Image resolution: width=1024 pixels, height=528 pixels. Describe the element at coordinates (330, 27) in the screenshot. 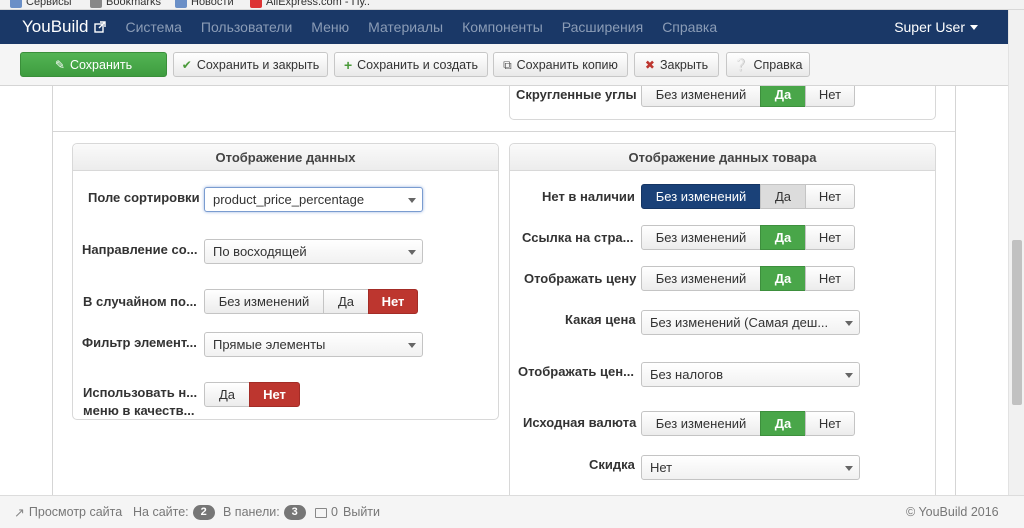

I see `menu-item-menus: Меню` at that location.